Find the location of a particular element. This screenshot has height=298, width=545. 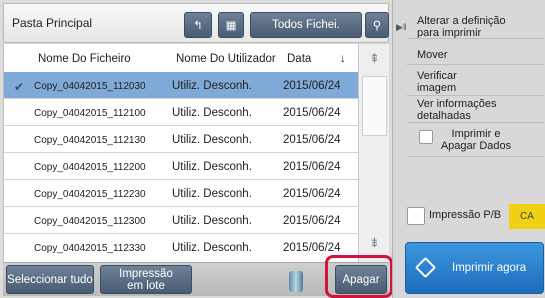

file-name: Copy_04042015_112300 is located at coordinates (90, 221).